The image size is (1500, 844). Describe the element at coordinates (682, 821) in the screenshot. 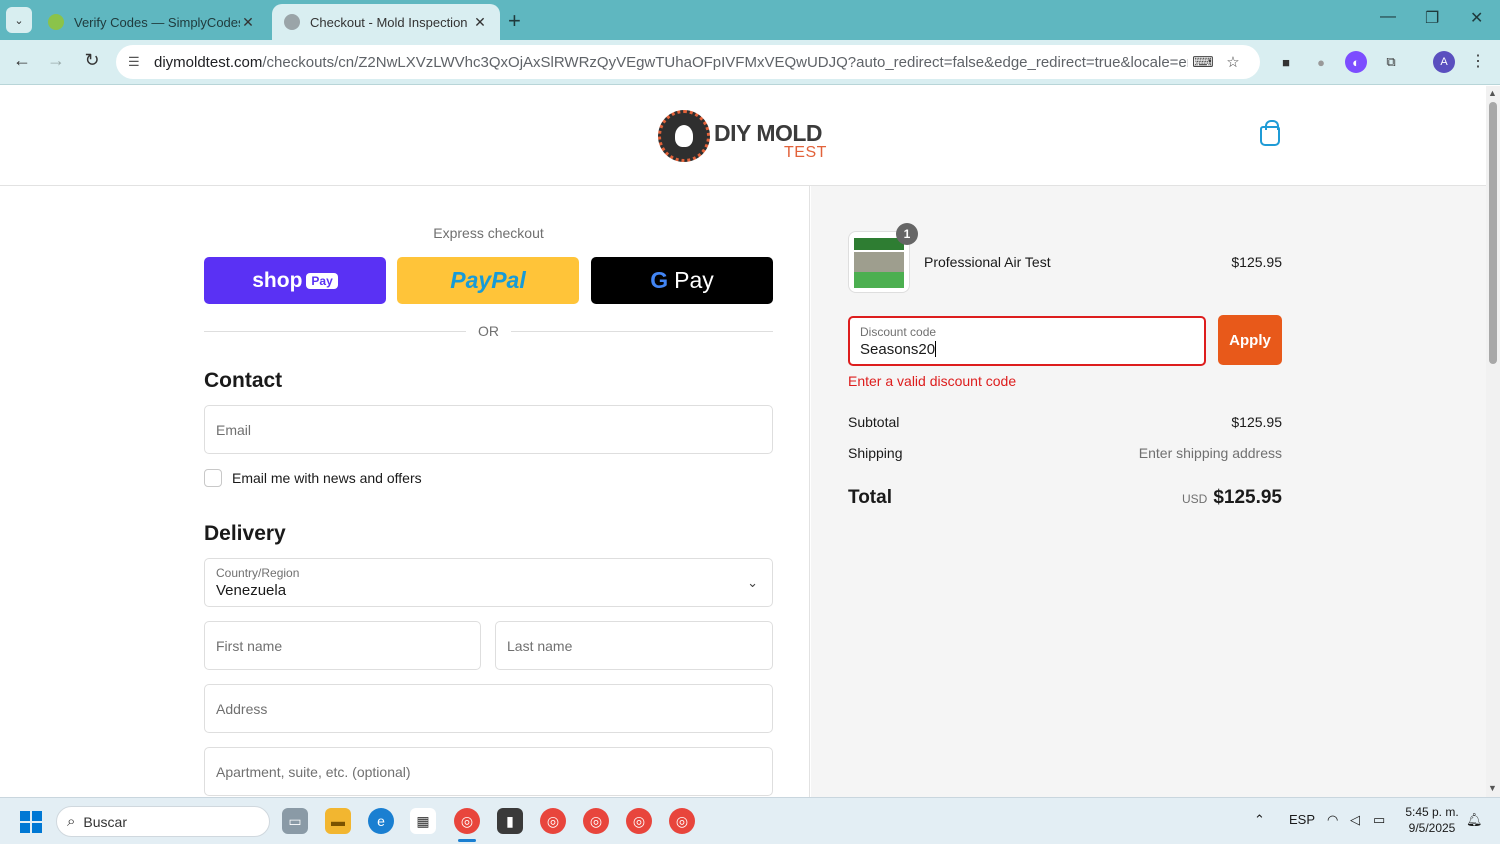

I see `chrome-profile-n-icon: ◎` at that location.